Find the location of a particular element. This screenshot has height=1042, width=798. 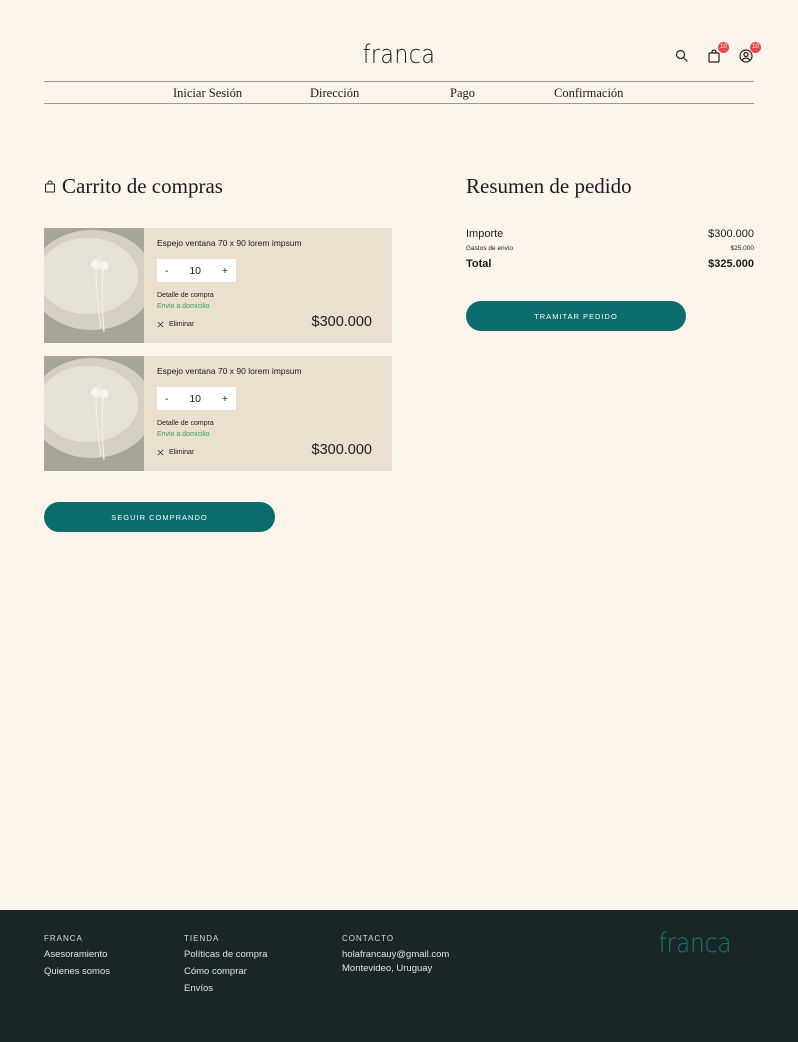

footer-col-franca: FRANCA Asesoramiento Quienes somos is located at coordinates (77, 958).